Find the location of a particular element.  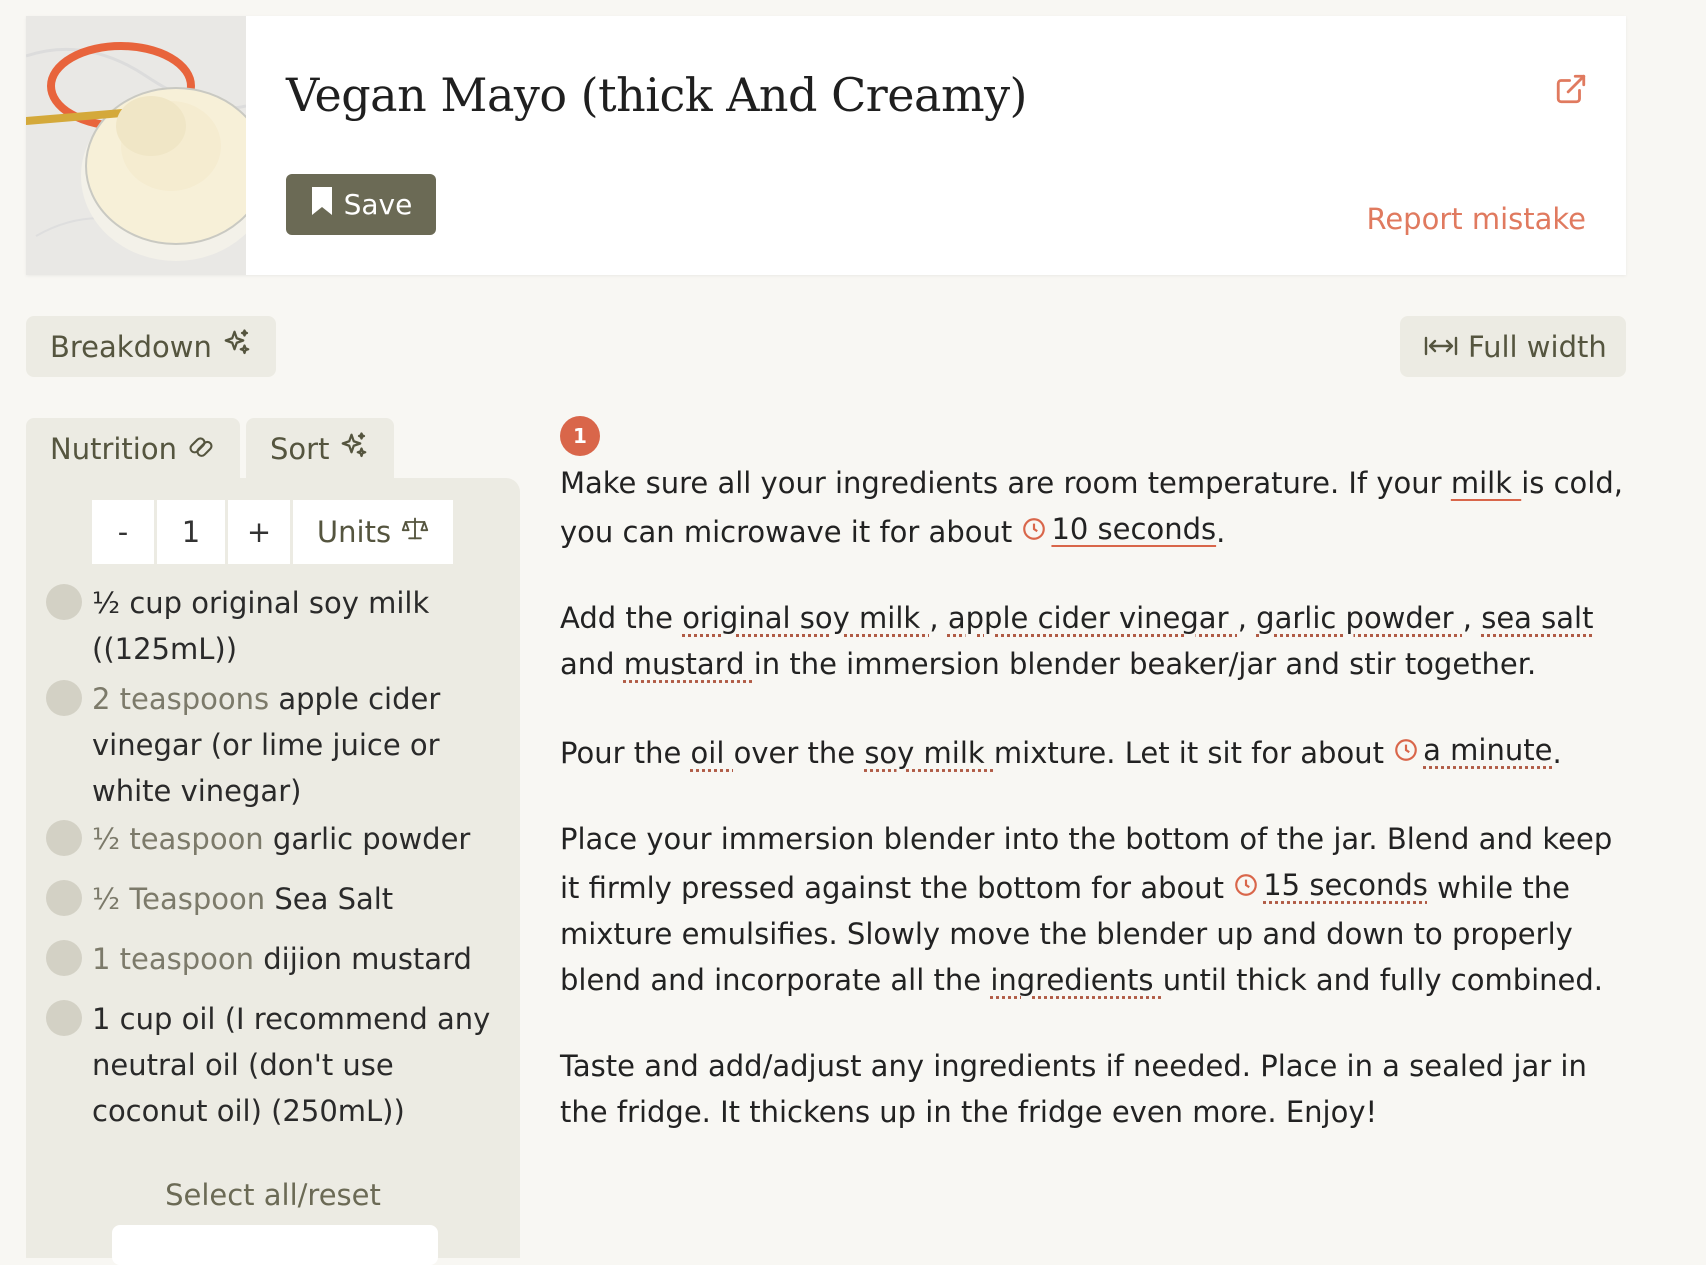

ingredient-link: mustard is located at coordinates (689, 664).